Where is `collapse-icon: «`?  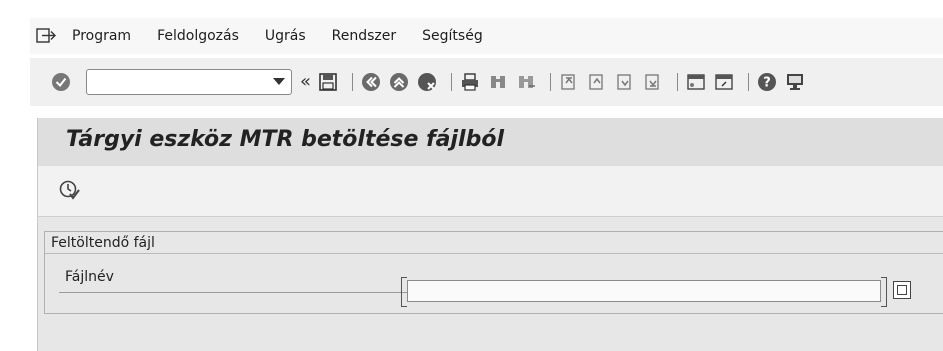 collapse-icon: « is located at coordinates (305, 82).